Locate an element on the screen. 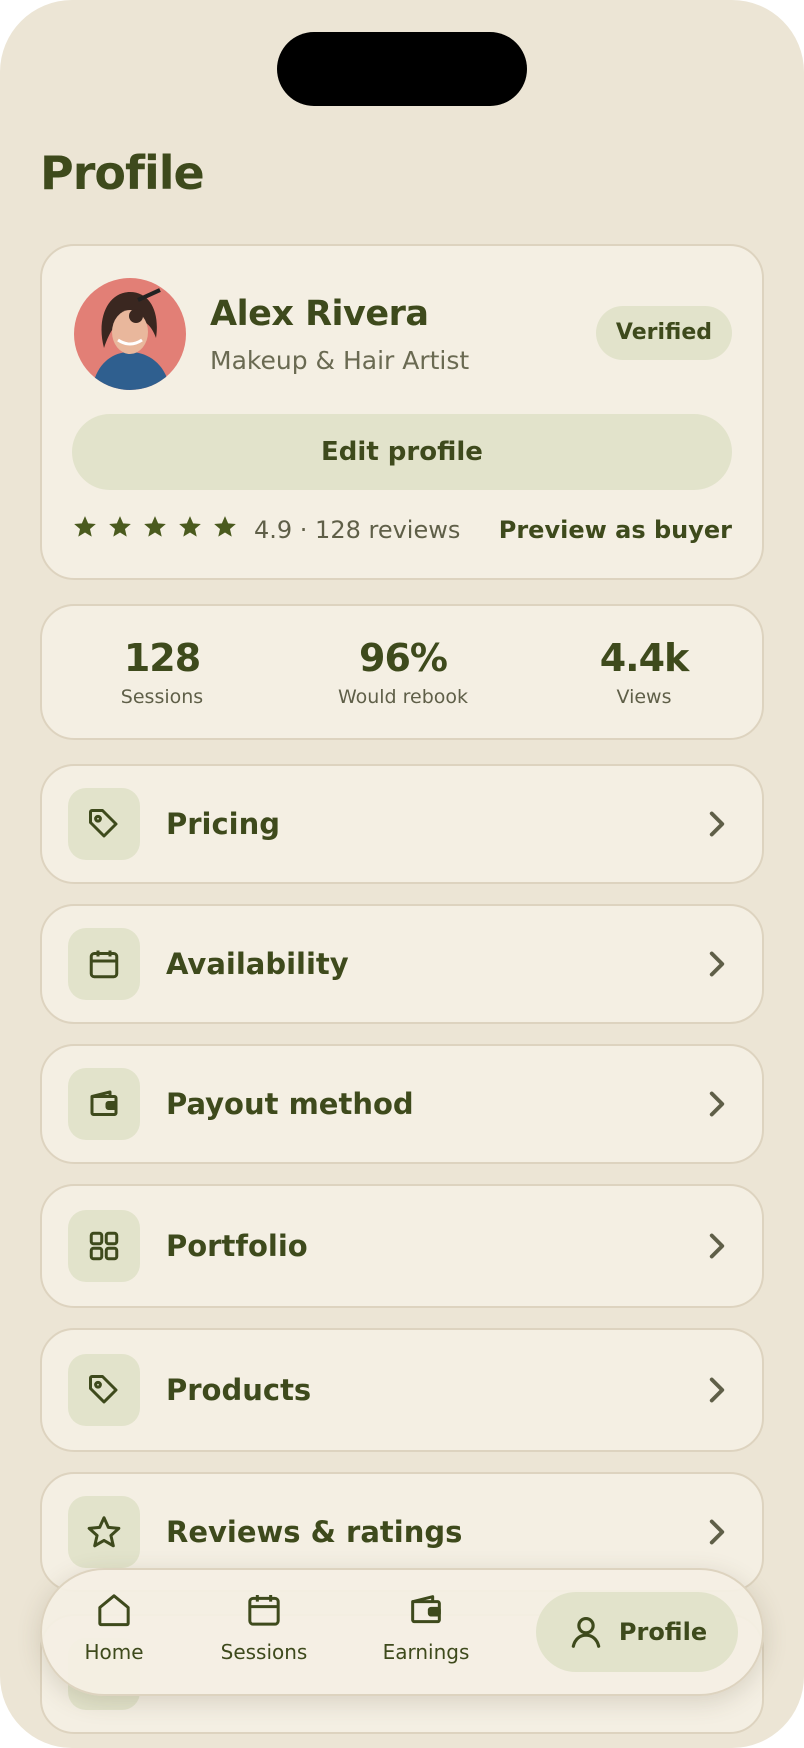 The width and height of the screenshot is (804, 1748). nav-sessions: Sessions is located at coordinates (264, 1627).